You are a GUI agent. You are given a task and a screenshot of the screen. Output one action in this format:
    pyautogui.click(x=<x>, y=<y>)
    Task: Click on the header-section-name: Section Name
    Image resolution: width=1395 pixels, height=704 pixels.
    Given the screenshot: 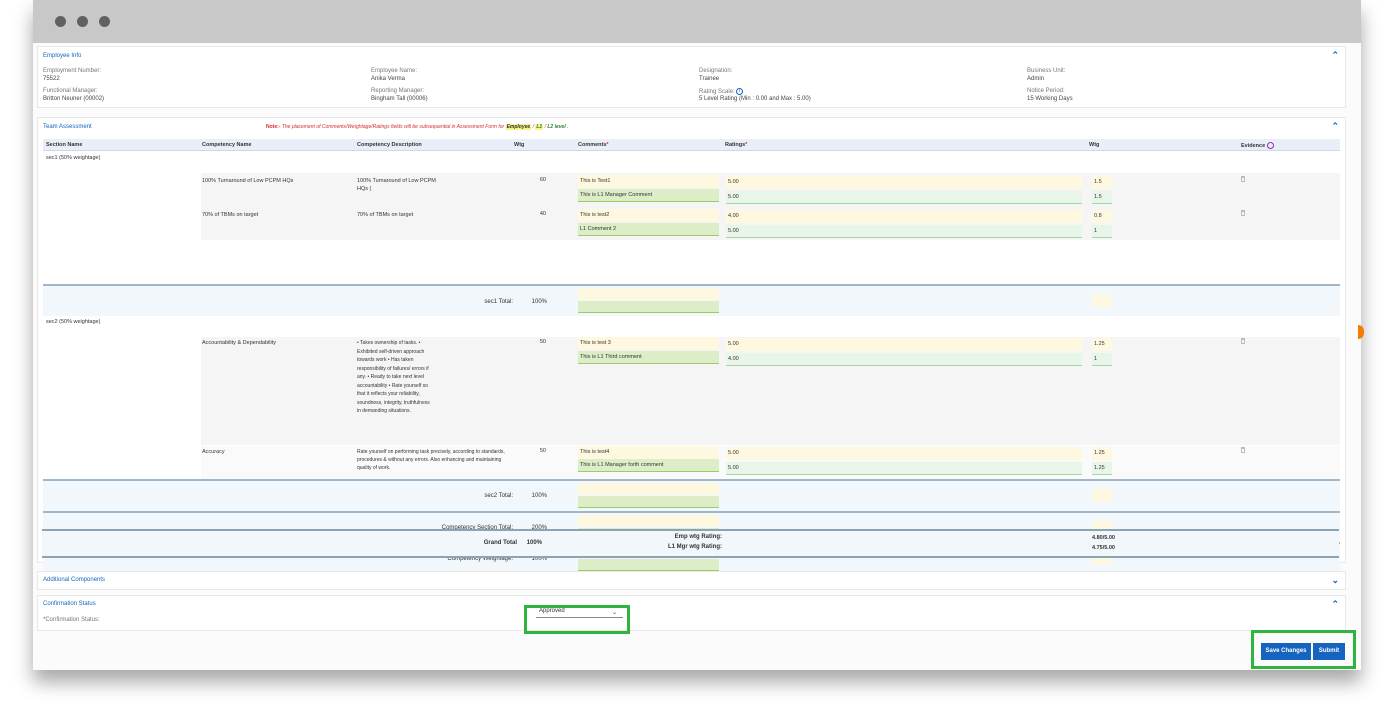 What is the action you would take?
    pyautogui.click(x=64, y=145)
    